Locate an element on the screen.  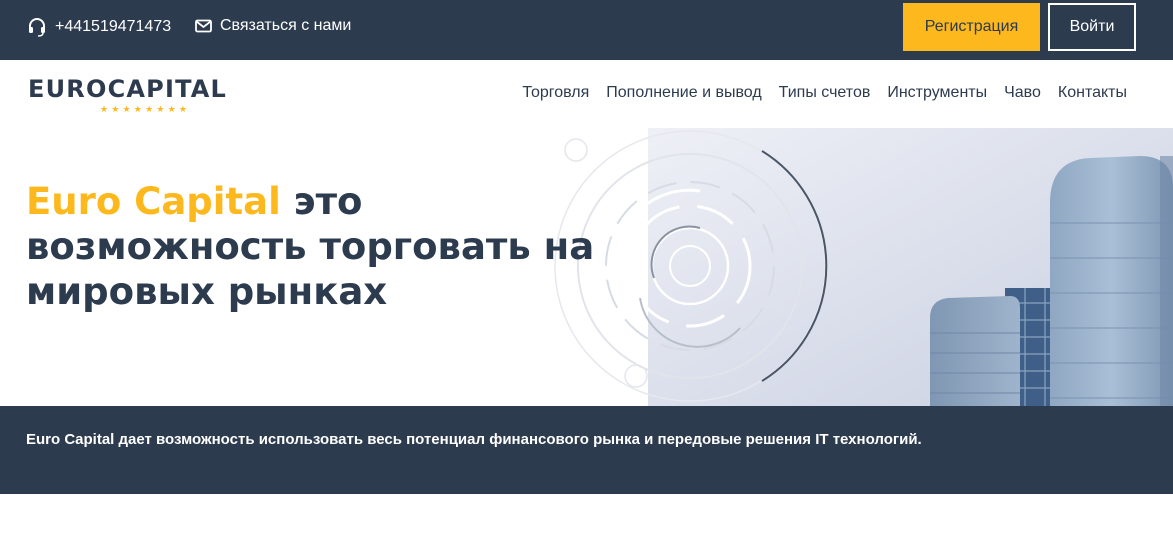
nav-item-contacts: Контакты is located at coordinates (1092, 93).